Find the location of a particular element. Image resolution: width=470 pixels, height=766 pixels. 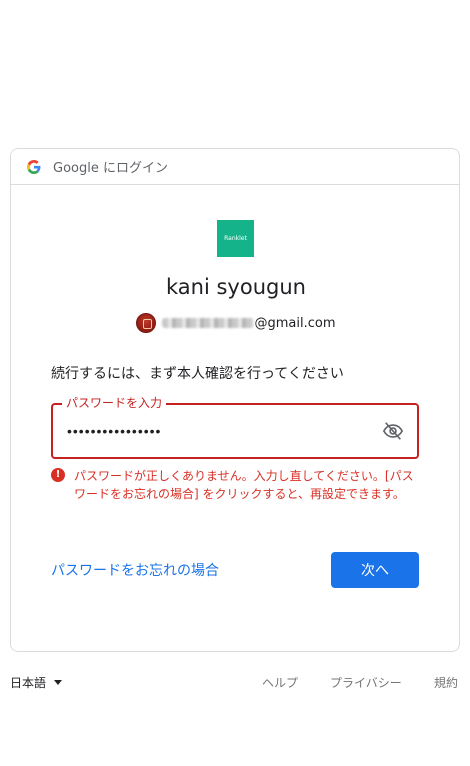

language-select: 日本語 is located at coordinates (36, 682).